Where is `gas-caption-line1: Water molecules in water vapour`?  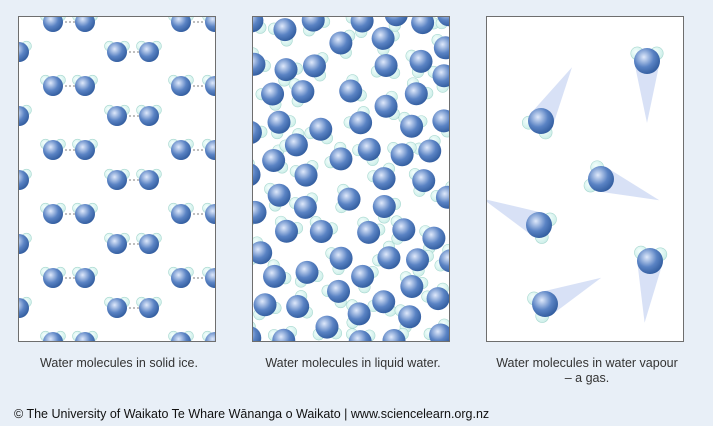 gas-caption-line1: Water molecules in water vapour is located at coordinates (587, 363).